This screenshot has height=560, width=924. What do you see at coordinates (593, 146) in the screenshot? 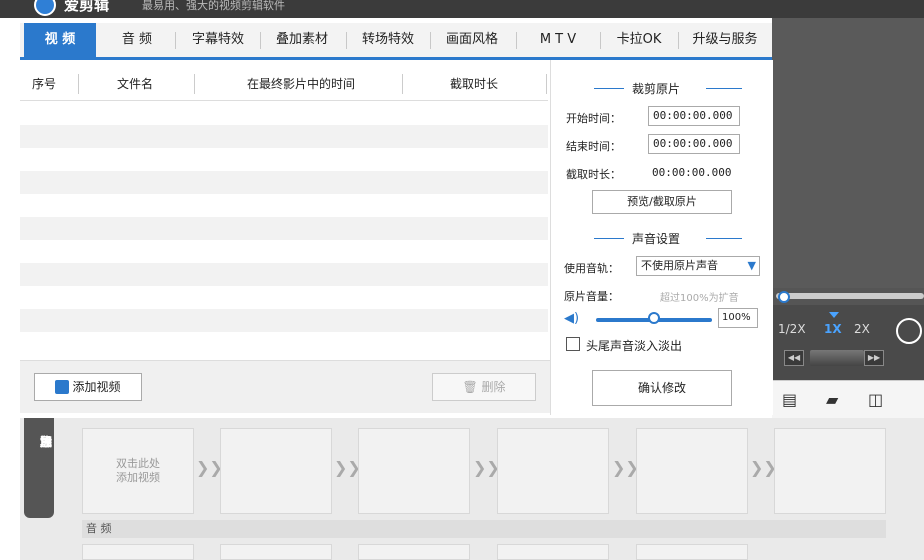
I see `end-time-label: 结束时间：` at bounding box center [593, 146].